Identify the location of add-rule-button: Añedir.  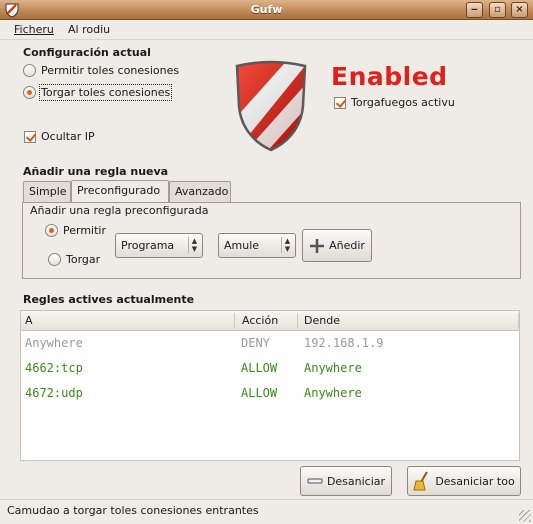
(337, 245).